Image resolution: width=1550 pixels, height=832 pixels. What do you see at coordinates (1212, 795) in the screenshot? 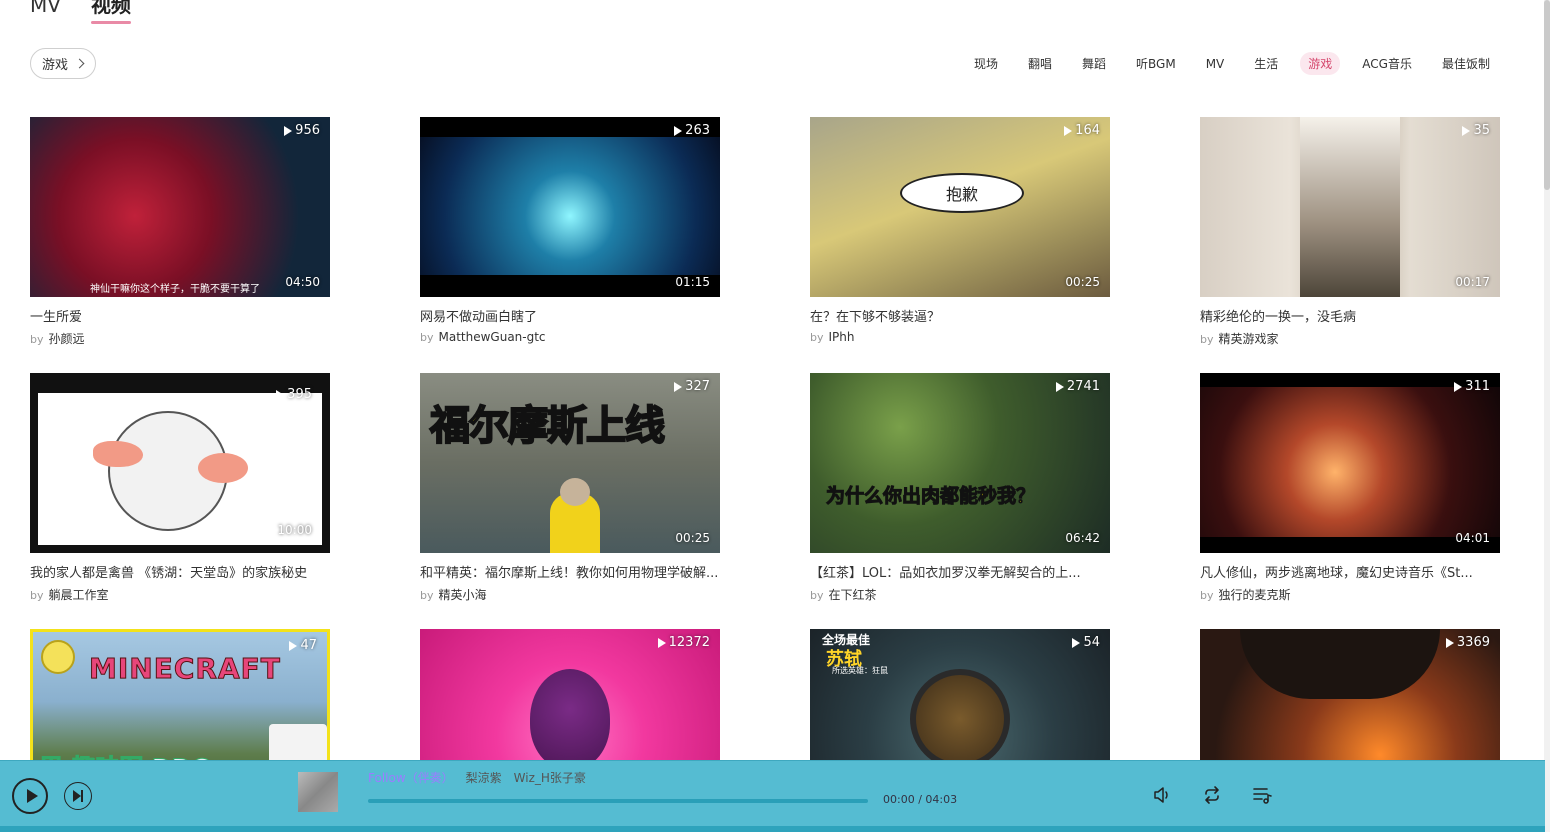
I see `loop-icon` at bounding box center [1212, 795].